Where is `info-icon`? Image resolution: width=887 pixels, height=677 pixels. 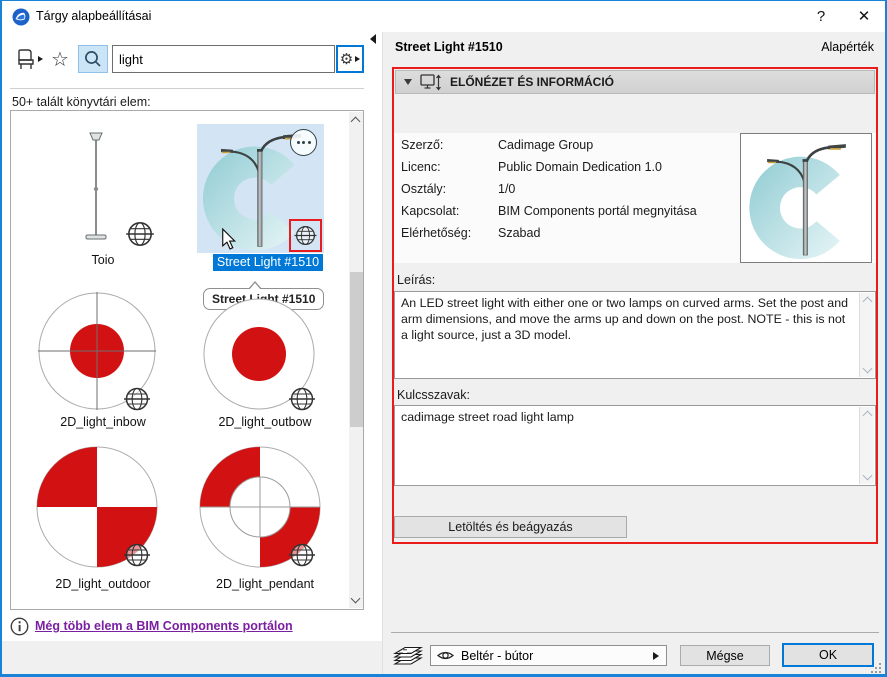 info-icon is located at coordinates (19, 626).